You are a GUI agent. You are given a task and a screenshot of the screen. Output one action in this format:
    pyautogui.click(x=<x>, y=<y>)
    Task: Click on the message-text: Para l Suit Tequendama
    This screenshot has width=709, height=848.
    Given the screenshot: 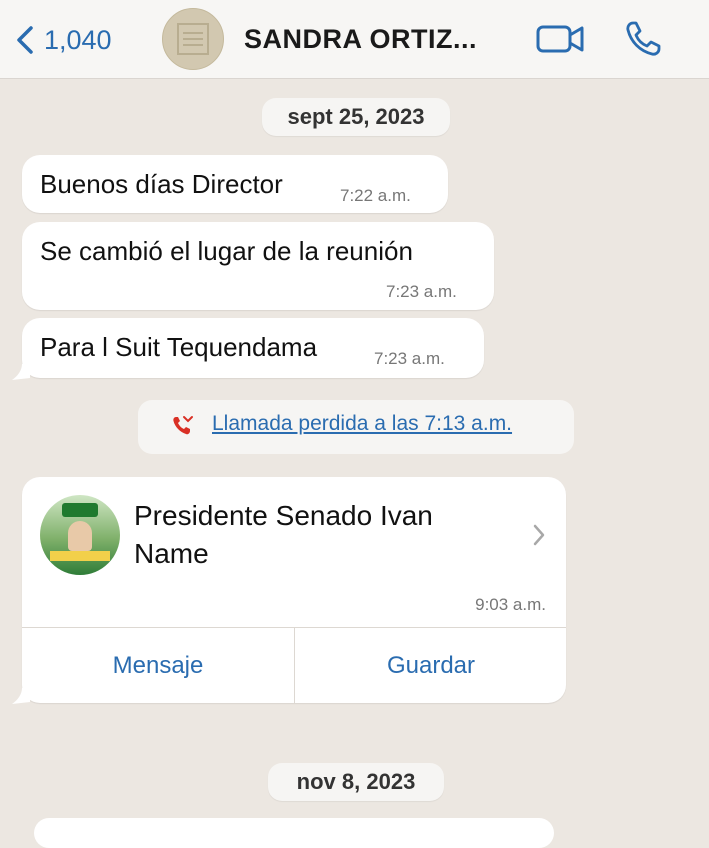 What is the action you would take?
    pyautogui.click(x=179, y=347)
    